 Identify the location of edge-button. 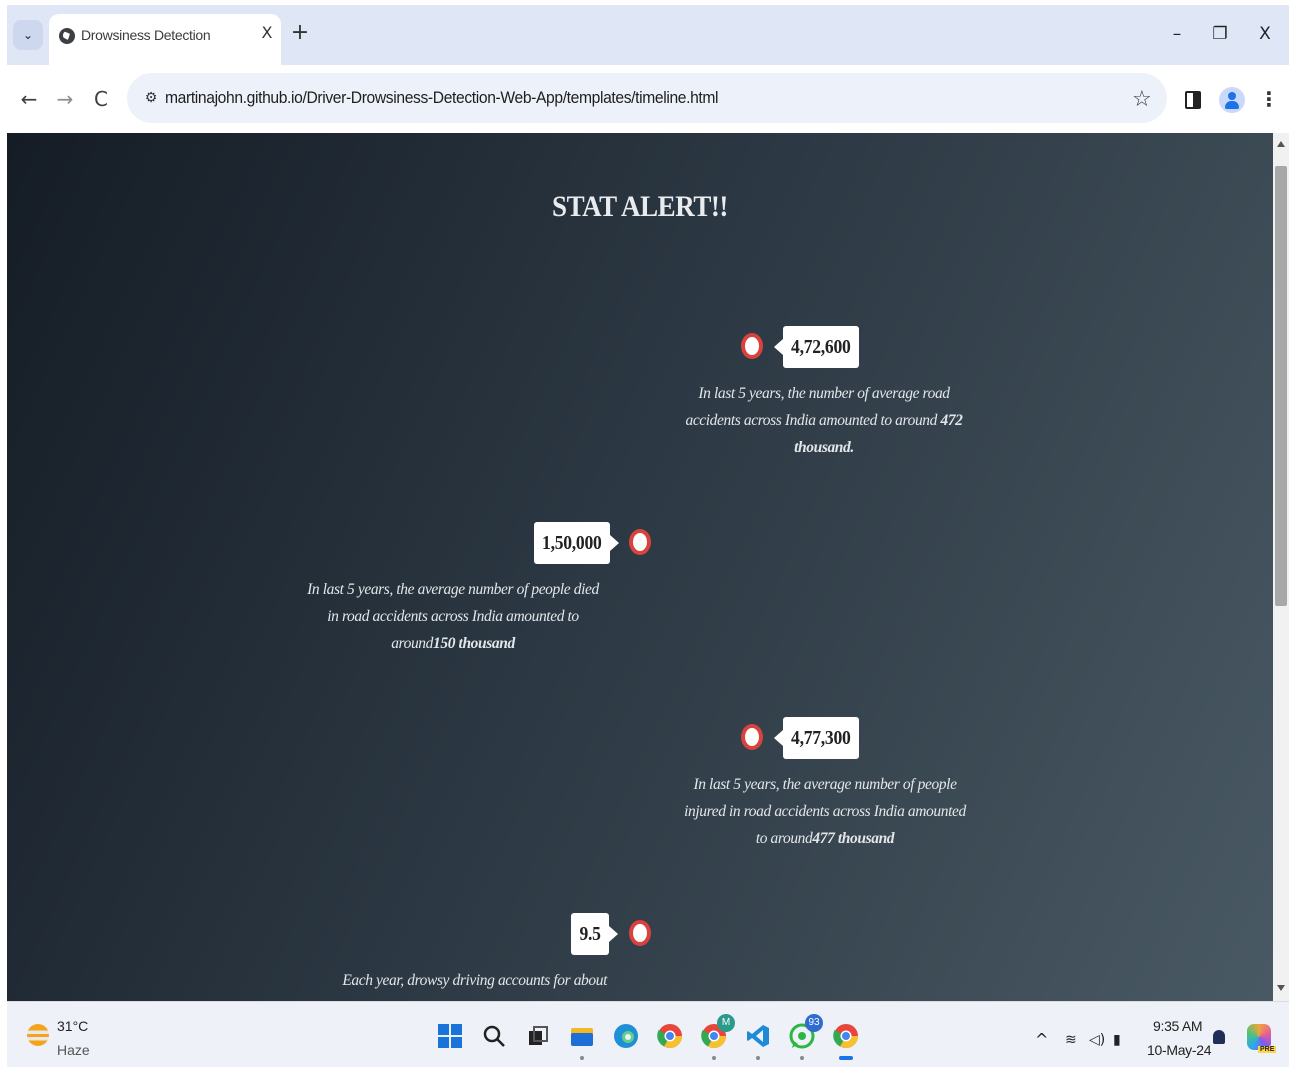
(626, 1036).